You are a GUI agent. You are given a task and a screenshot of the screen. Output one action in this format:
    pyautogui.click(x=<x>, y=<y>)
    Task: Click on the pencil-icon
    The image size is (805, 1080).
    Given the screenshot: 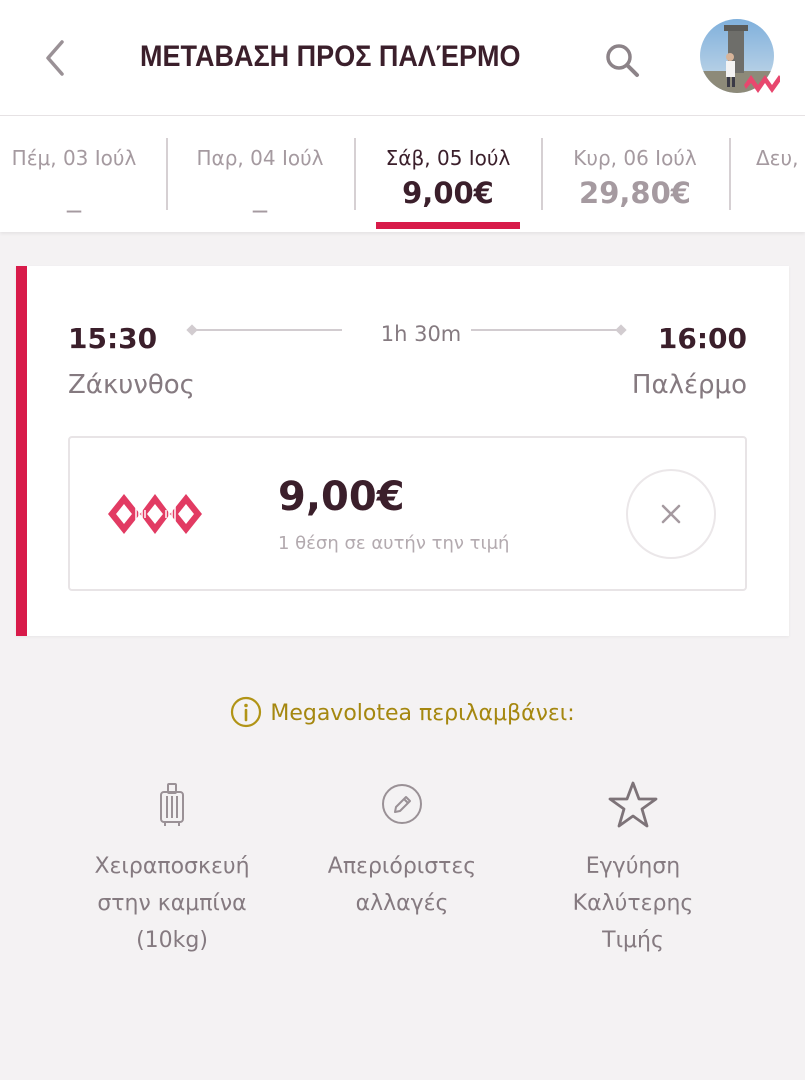 What is the action you would take?
    pyautogui.click(x=402, y=804)
    